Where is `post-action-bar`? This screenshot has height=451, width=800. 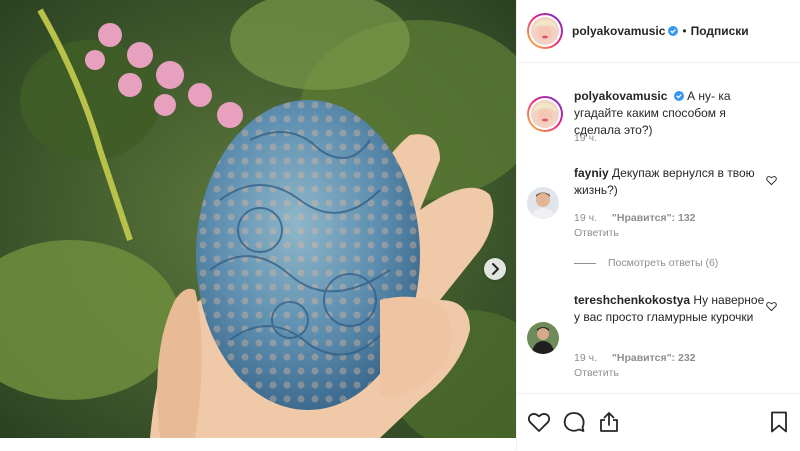
post-action-bar is located at coordinates (658, 422).